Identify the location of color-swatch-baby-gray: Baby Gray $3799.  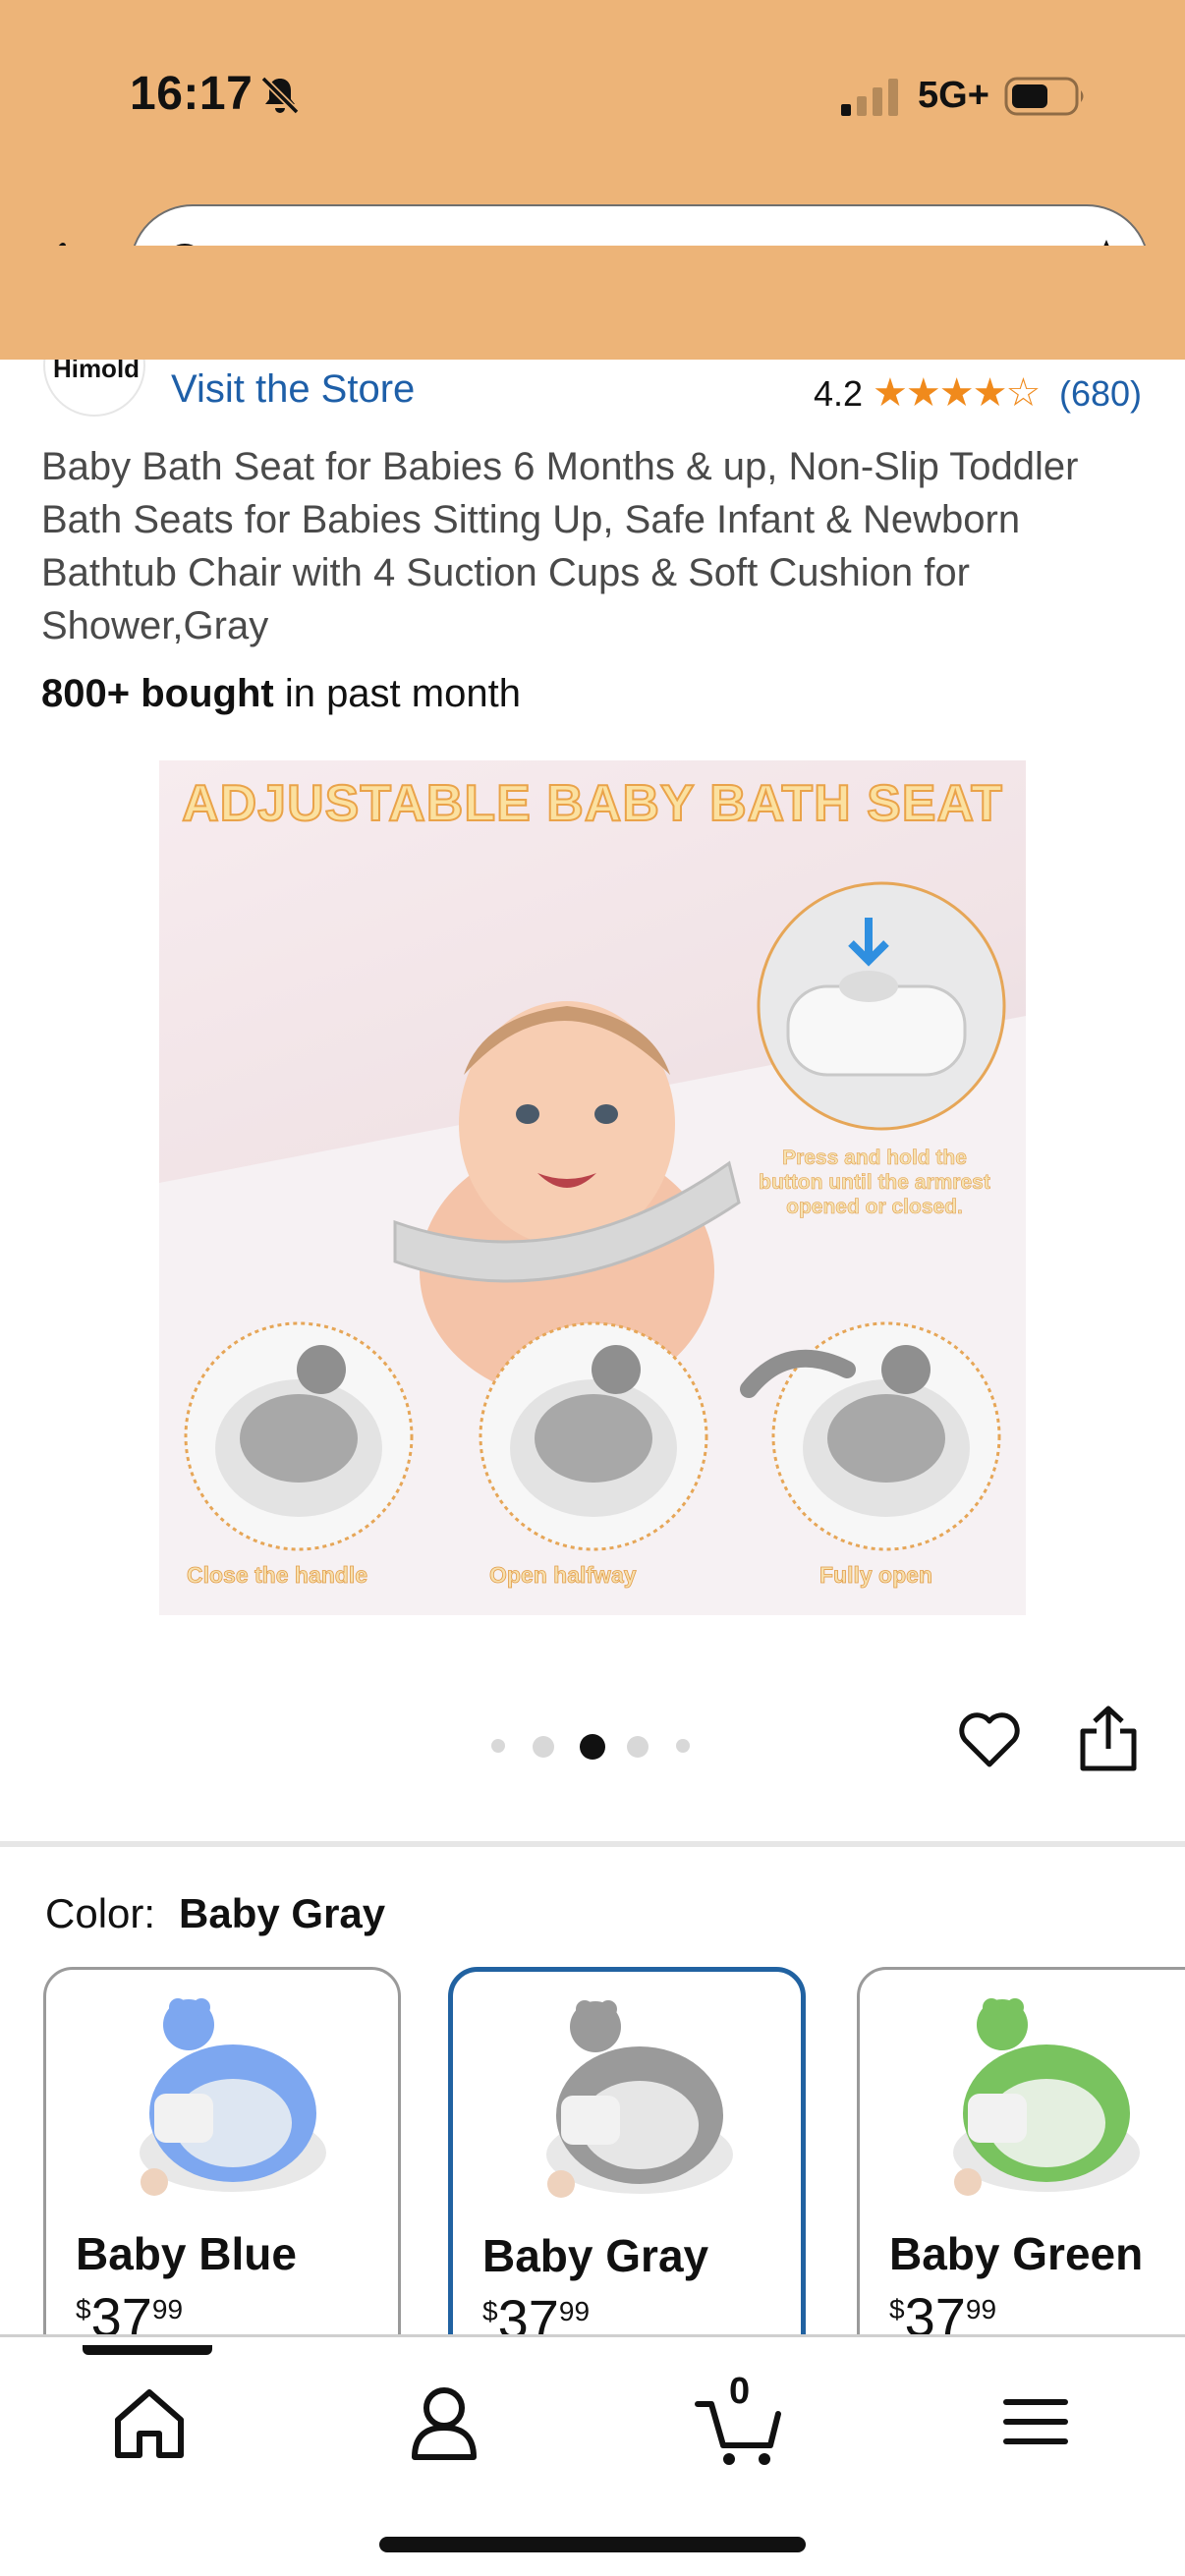
(627, 2173).